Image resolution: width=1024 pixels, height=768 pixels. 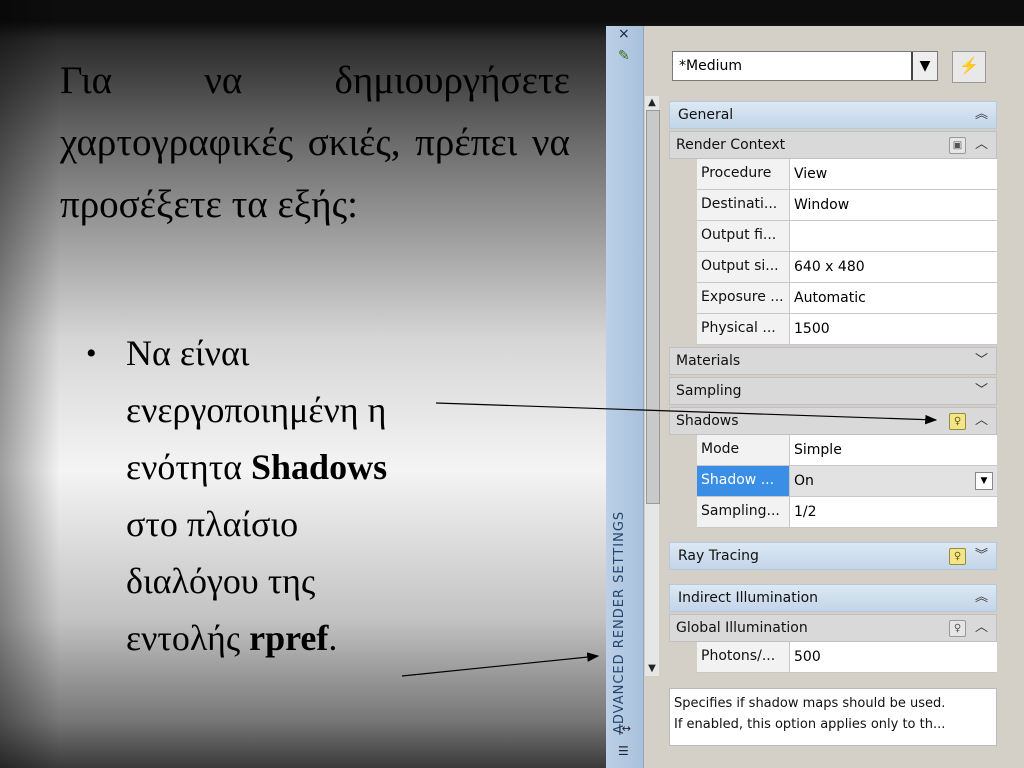 I want to click on section-indirect-illumination: Indirect Illumination ︽, so click(x=833, y=598).